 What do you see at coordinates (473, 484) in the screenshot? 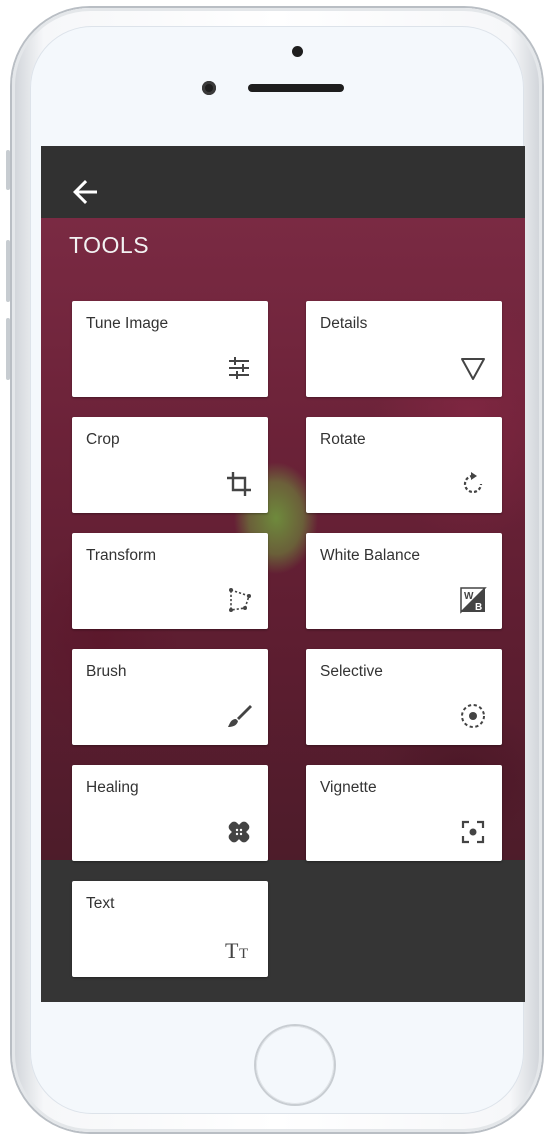
I see `rotate-icon` at bounding box center [473, 484].